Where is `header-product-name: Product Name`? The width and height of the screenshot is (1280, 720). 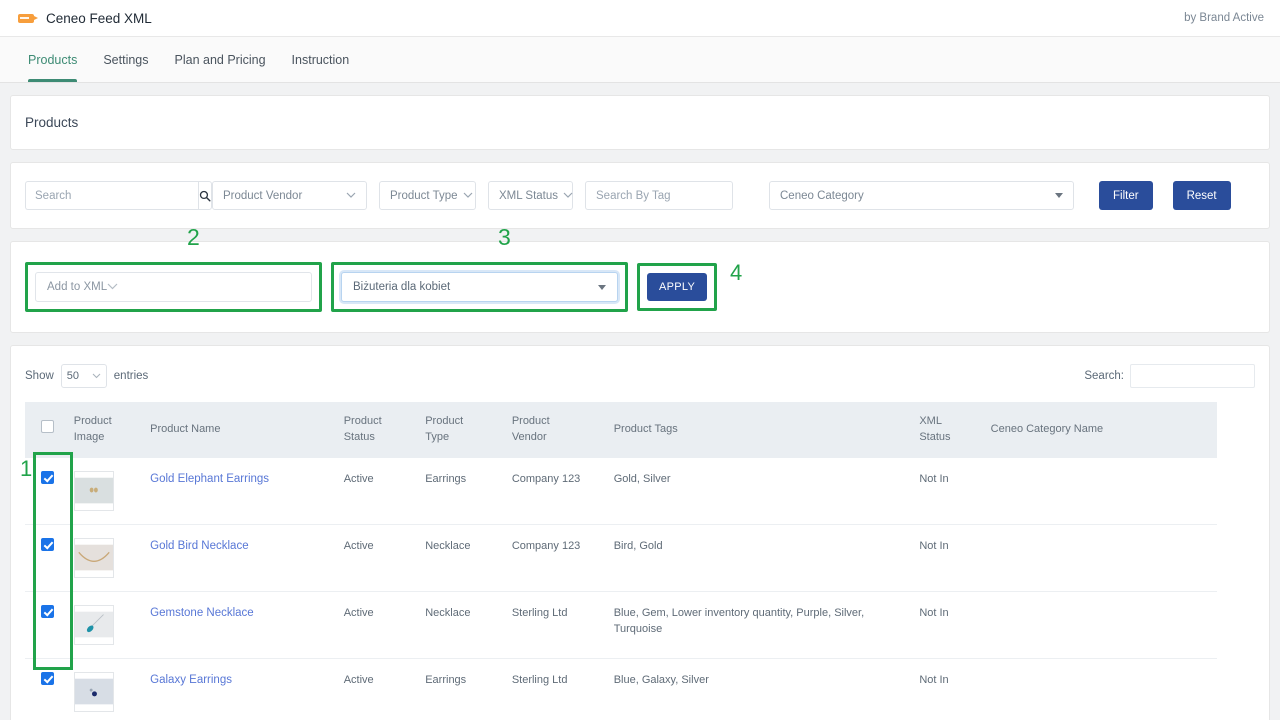 header-product-name: Product Name is located at coordinates (185, 428).